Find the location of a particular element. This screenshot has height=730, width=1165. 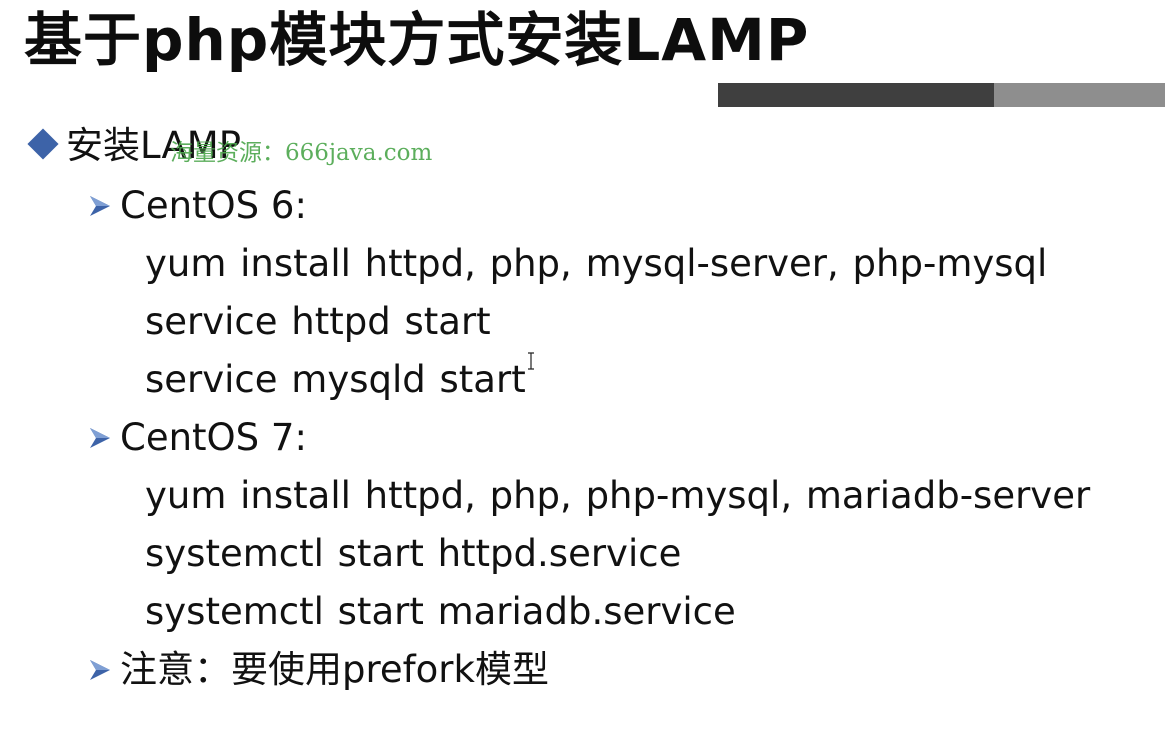

slide-title: 基于php模块方式安装LAMP is located at coordinates (417, 40).